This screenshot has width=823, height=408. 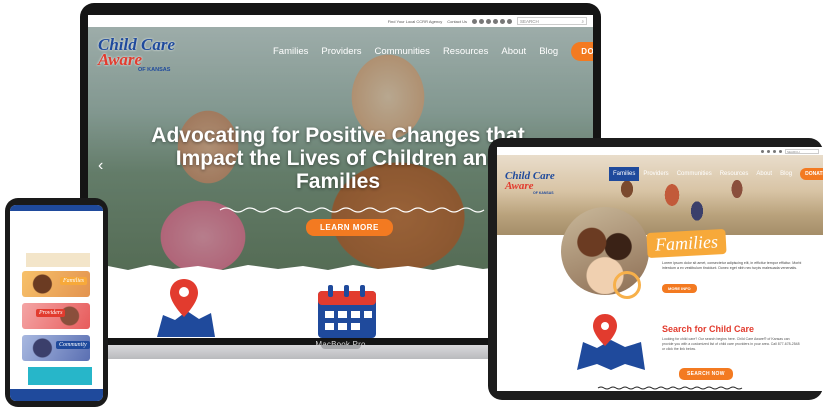 What do you see at coordinates (811, 174) in the screenshot?
I see `tablet-donate-button: DONATE` at bounding box center [811, 174].